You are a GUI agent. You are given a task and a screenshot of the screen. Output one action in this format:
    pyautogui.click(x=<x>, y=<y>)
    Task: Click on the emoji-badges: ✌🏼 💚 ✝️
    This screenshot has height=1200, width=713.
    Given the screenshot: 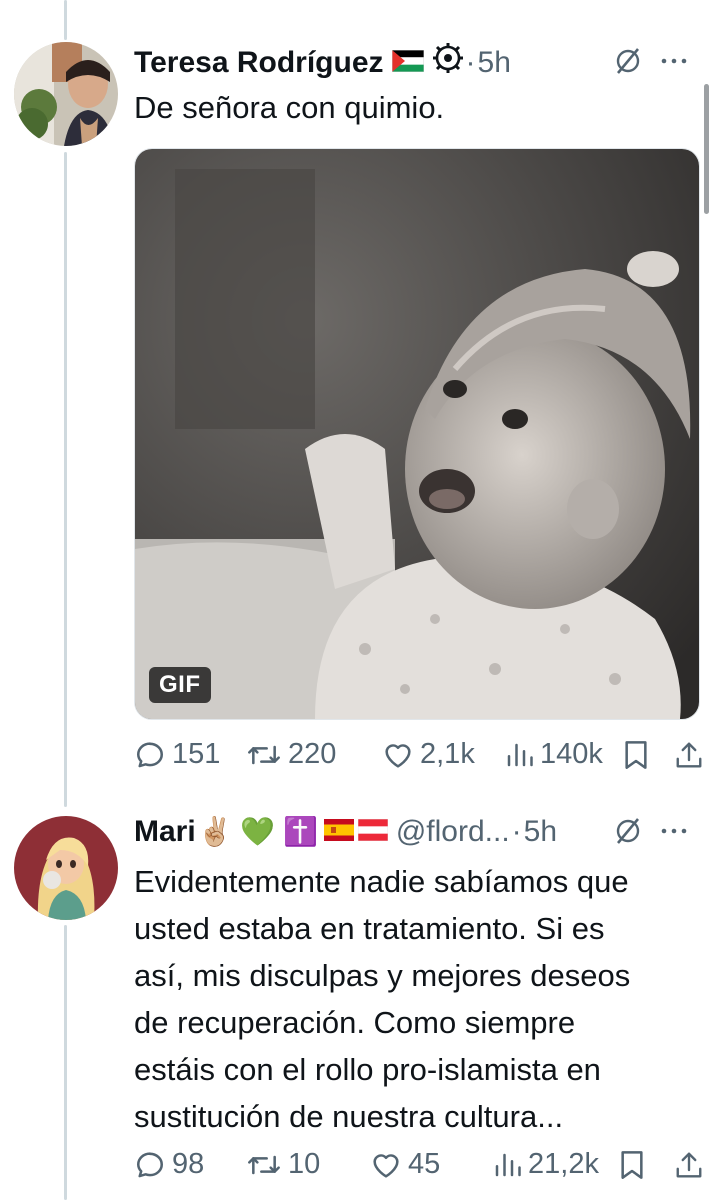 What is the action you would take?
    pyautogui.click(x=257, y=831)
    